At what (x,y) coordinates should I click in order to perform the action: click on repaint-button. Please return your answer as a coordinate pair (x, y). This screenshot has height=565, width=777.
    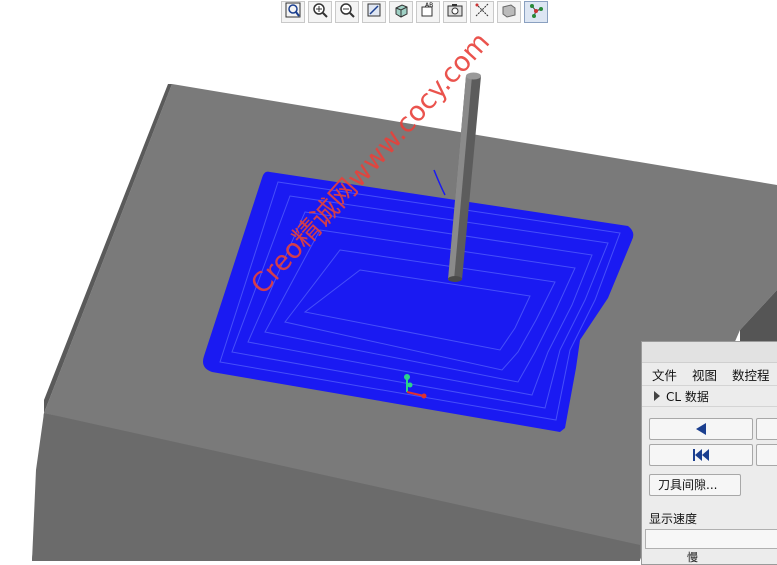
    Looking at the image, I should click on (374, 12).